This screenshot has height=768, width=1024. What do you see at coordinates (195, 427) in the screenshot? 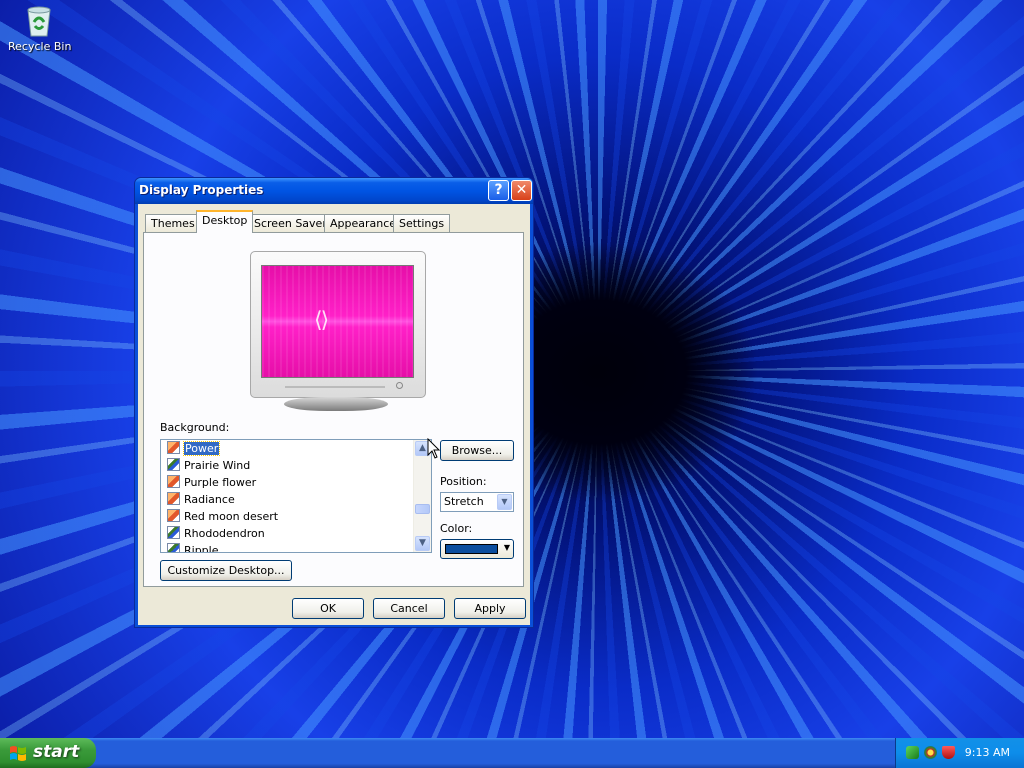
I see `background-label: Background:` at bounding box center [195, 427].